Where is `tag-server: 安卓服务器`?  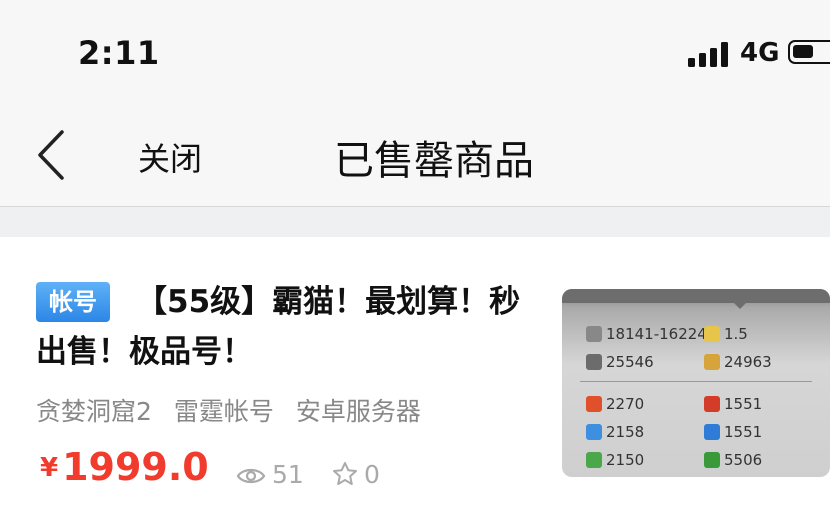 tag-server: 安卓服务器 is located at coordinates (358, 411).